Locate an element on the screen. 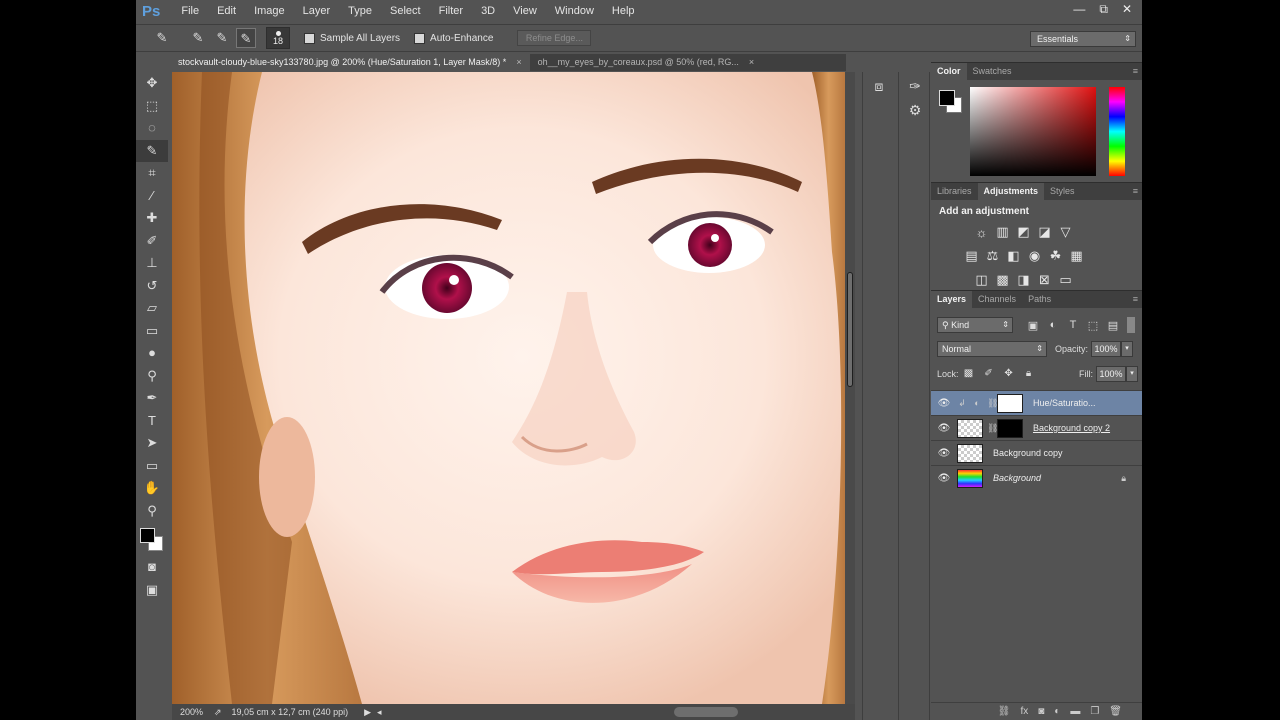  vertical-scrollbar is located at coordinates (850, 388).